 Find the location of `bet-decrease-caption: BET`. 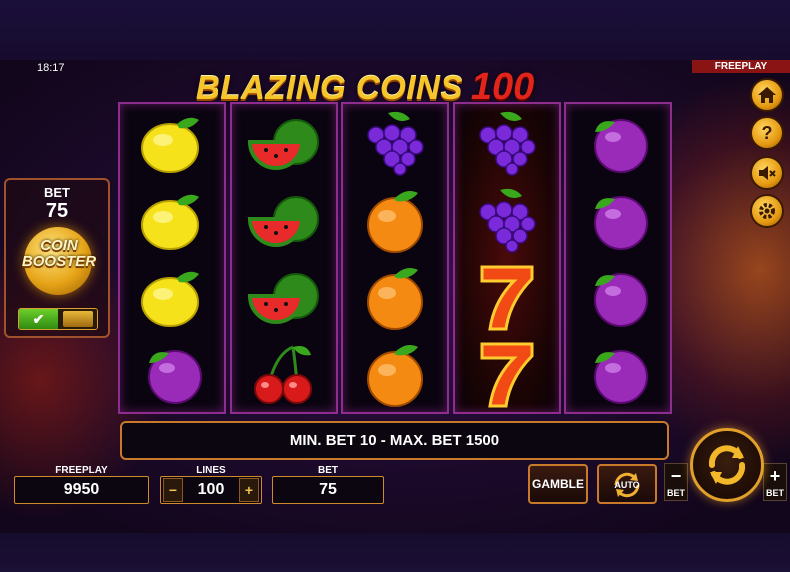

bet-decrease-caption: BET is located at coordinates (676, 493).